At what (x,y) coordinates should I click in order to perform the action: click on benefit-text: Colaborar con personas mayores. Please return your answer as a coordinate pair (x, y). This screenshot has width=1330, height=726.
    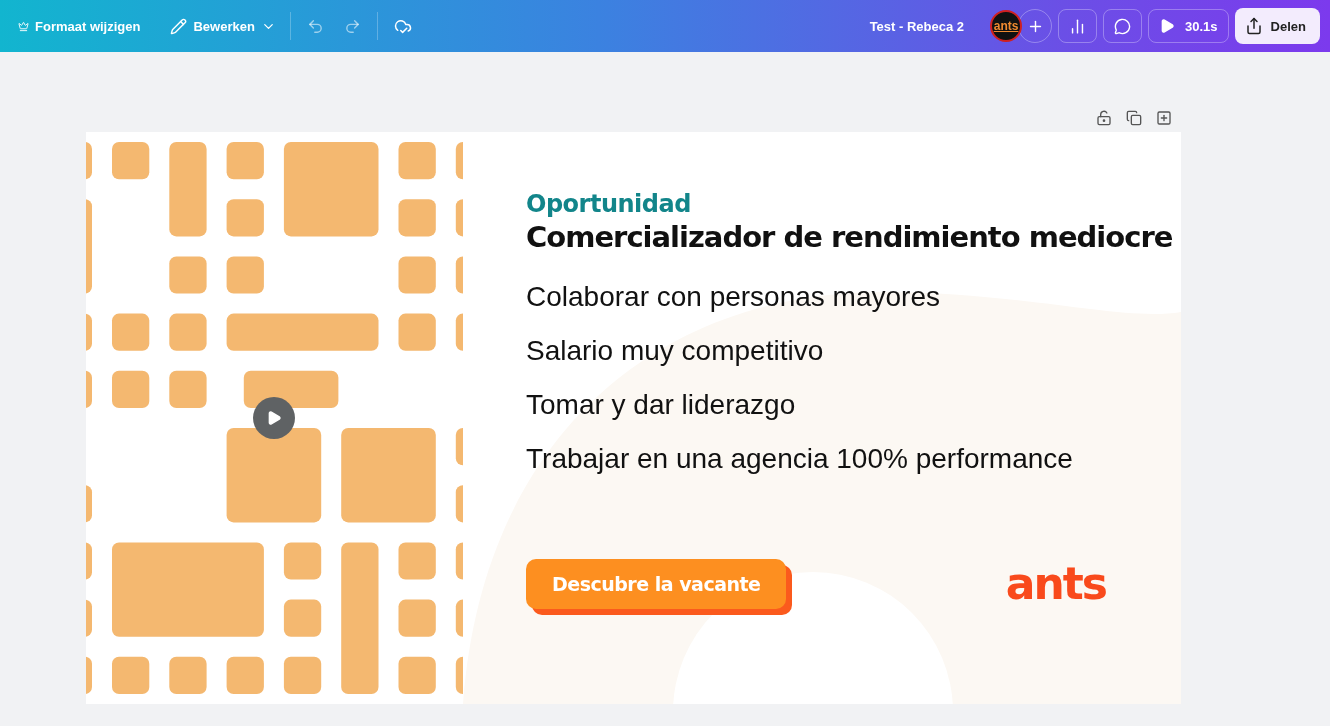
    Looking at the image, I should click on (733, 297).